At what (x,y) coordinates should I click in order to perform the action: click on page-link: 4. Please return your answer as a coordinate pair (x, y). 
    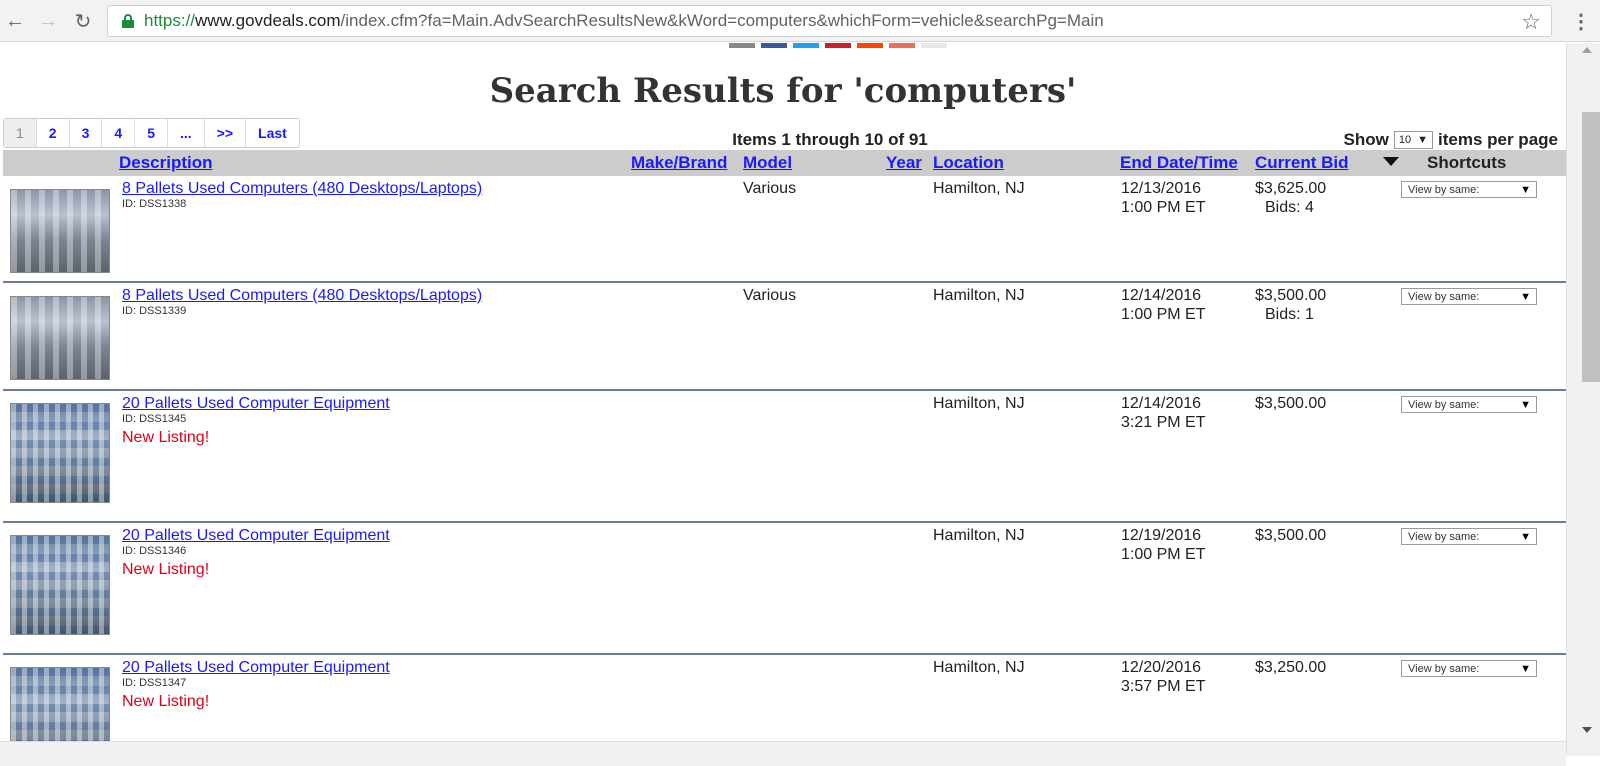
    Looking at the image, I should click on (117, 133).